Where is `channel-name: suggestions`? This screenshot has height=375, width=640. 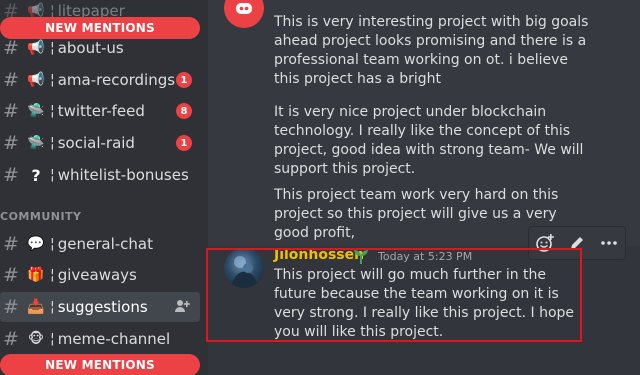 channel-name: suggestions is located at coordinates (102, 307).